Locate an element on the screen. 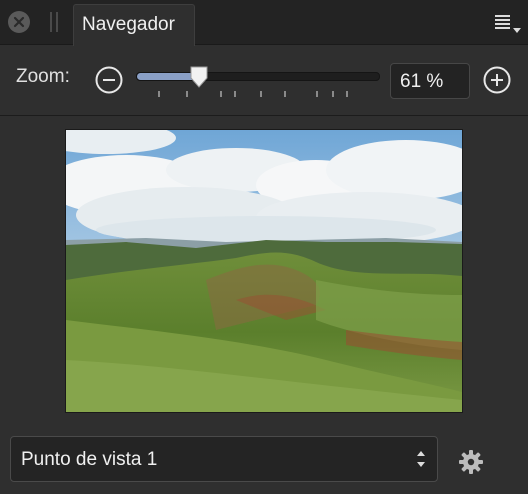 The height and width of the screenshot is (494, 528). close-button is located at coordinates (19, 22).